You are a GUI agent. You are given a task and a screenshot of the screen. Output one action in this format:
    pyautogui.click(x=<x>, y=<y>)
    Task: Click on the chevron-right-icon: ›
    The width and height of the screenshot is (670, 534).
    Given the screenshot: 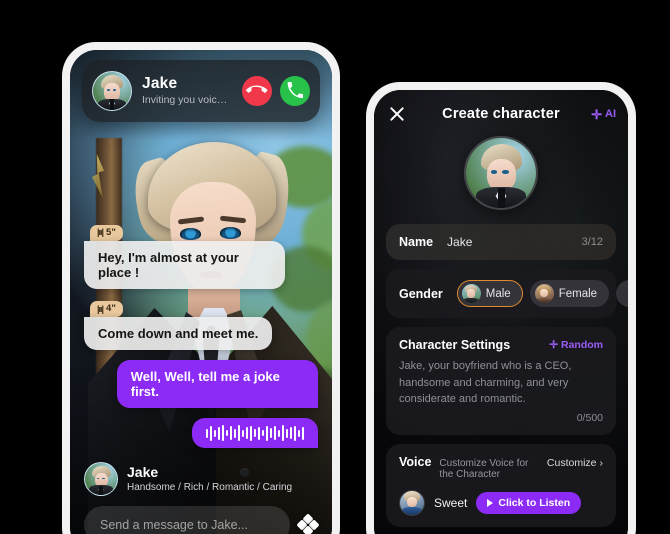 What is the action you would take?
    pyautogui.click(x=601, y=462)
    